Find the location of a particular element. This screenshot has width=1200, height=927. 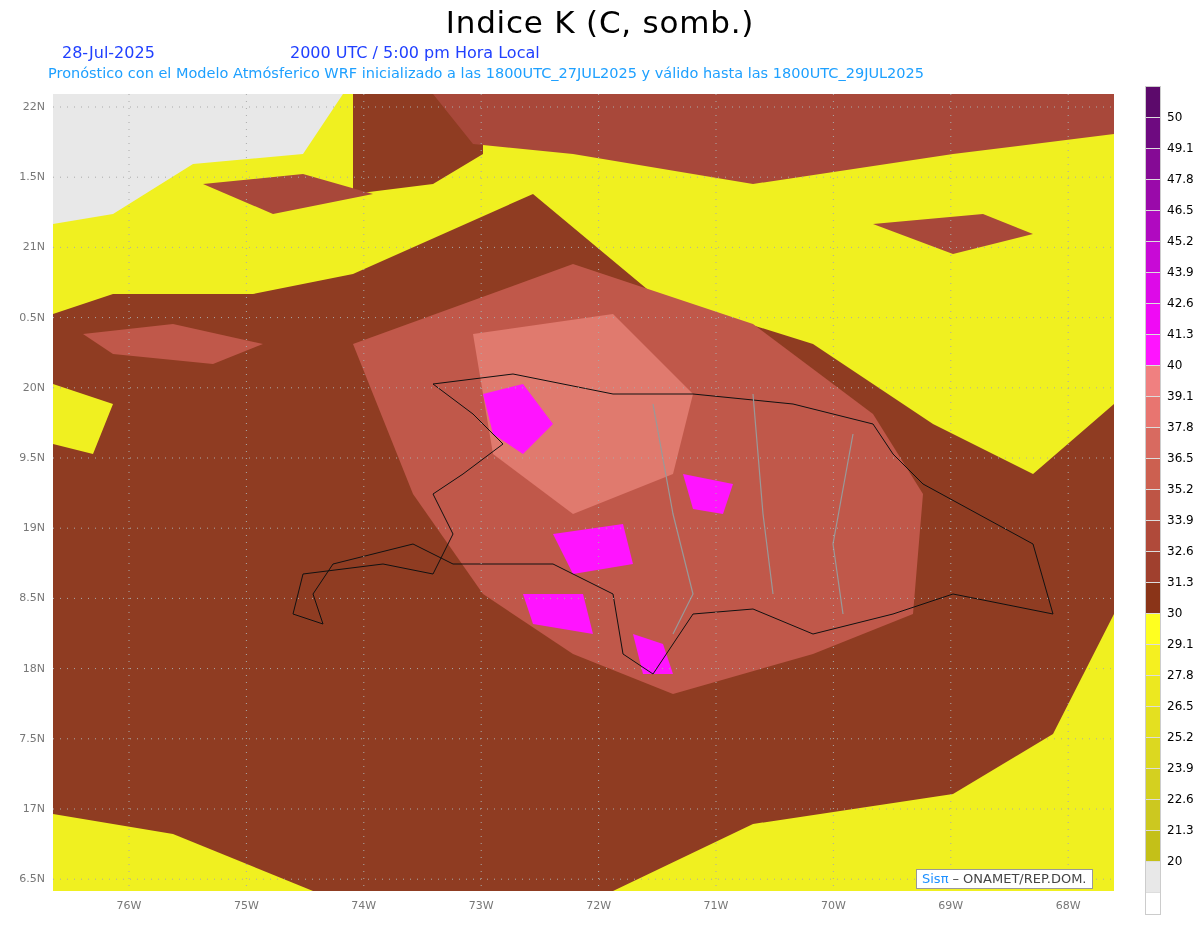

latitude-label: 18N is located at coordinates (33, 668).